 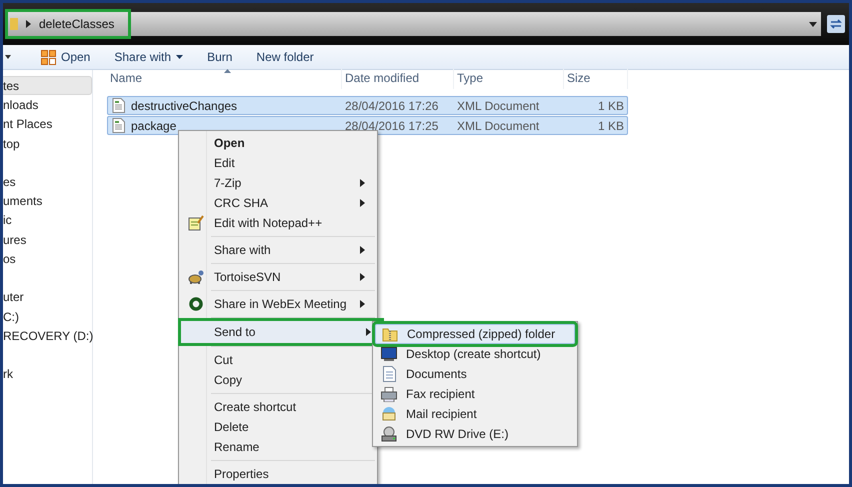 I want to click on menu-item: Share in WebEx Meeting, so click(x=278, y=304).